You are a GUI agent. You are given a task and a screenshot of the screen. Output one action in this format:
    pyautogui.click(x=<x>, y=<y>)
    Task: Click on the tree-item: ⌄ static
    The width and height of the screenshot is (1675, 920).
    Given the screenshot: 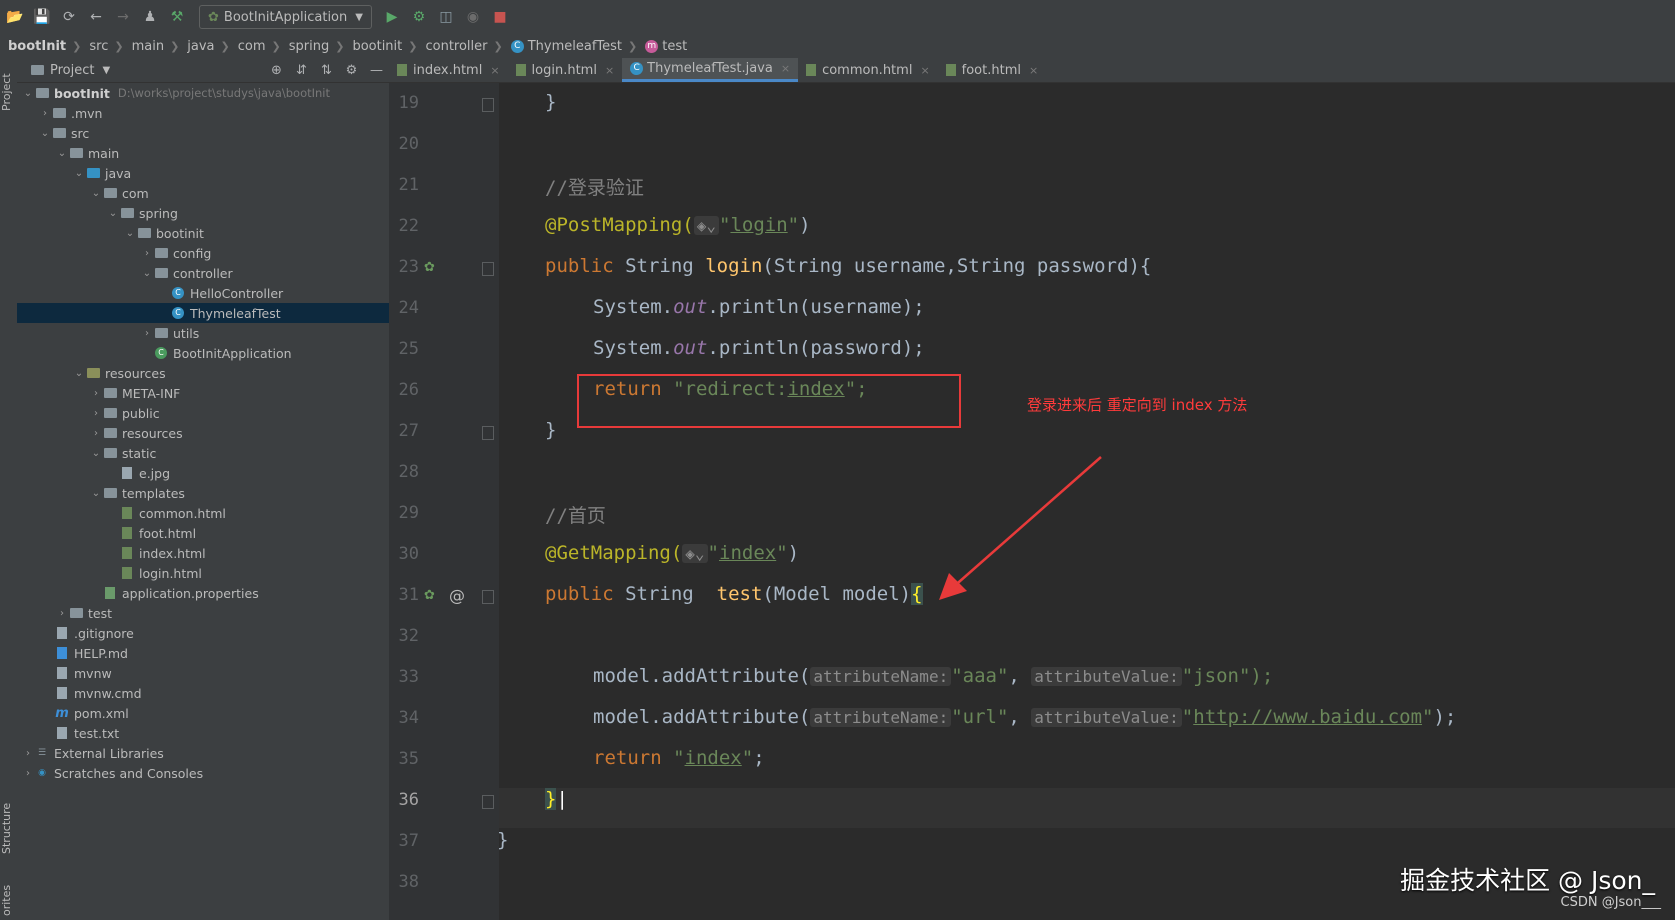 What is the action you would take?
    pyautogui.click(x=203, y=453)
    